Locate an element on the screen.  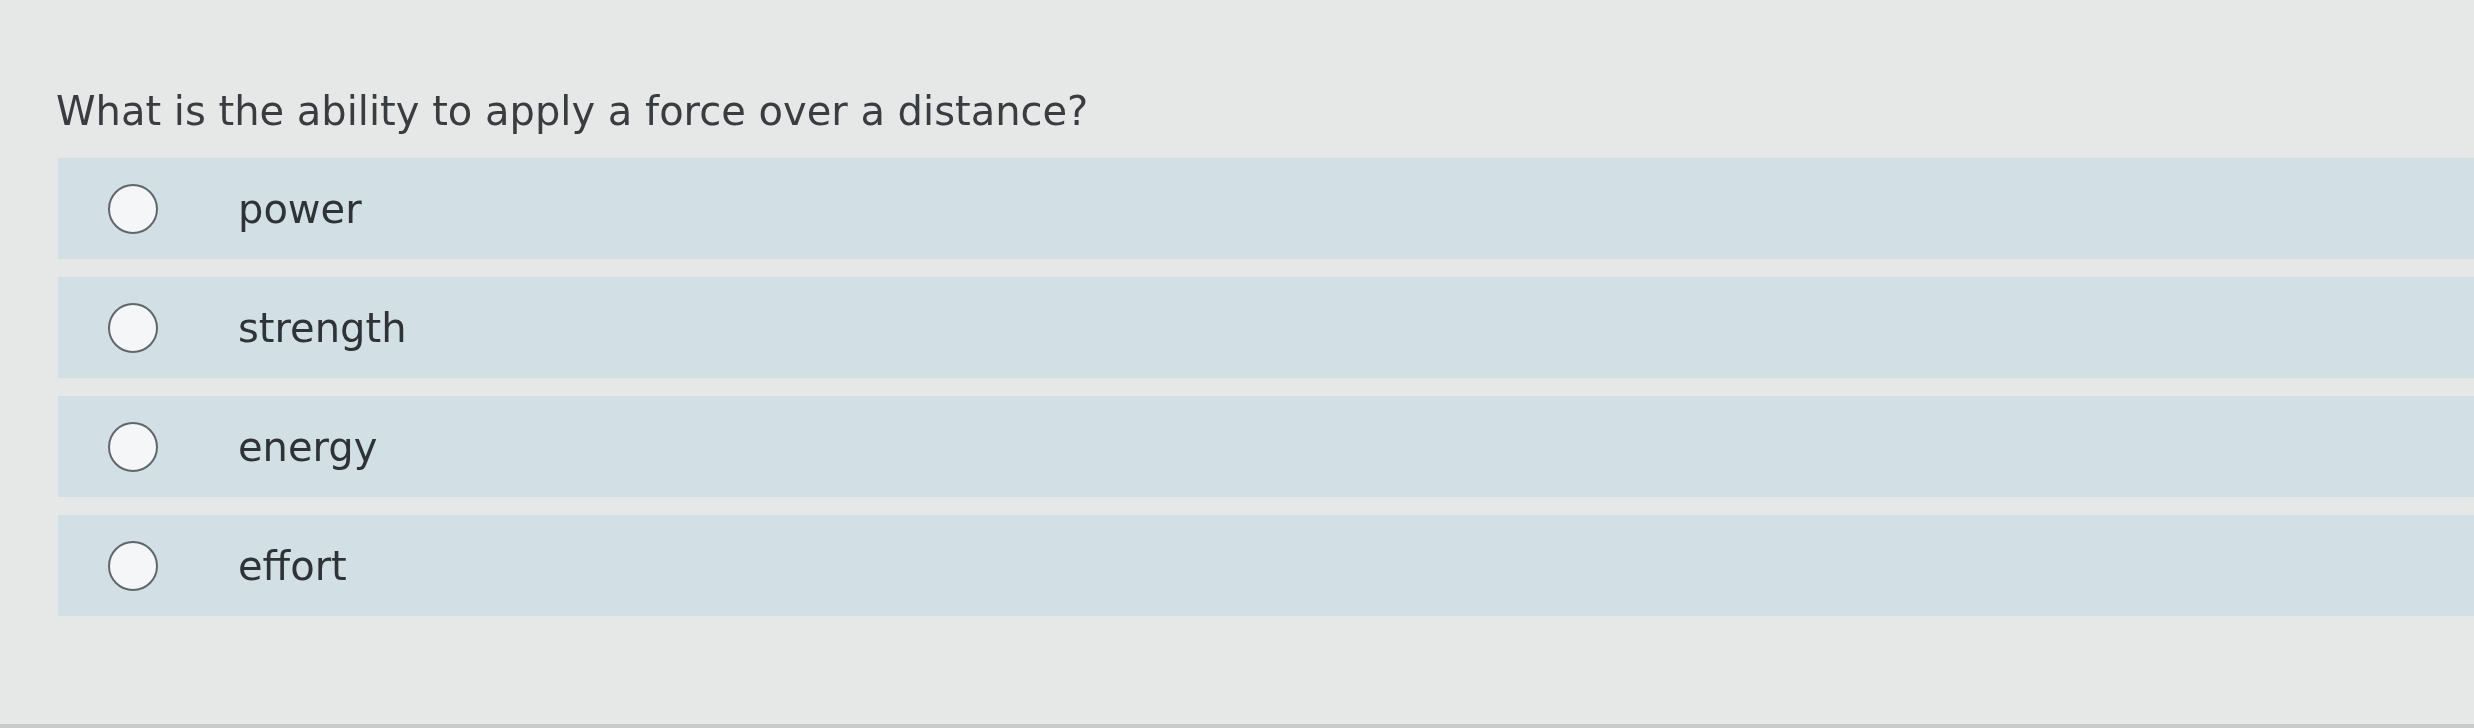
option-label: power is located at coordinates (300, 208).